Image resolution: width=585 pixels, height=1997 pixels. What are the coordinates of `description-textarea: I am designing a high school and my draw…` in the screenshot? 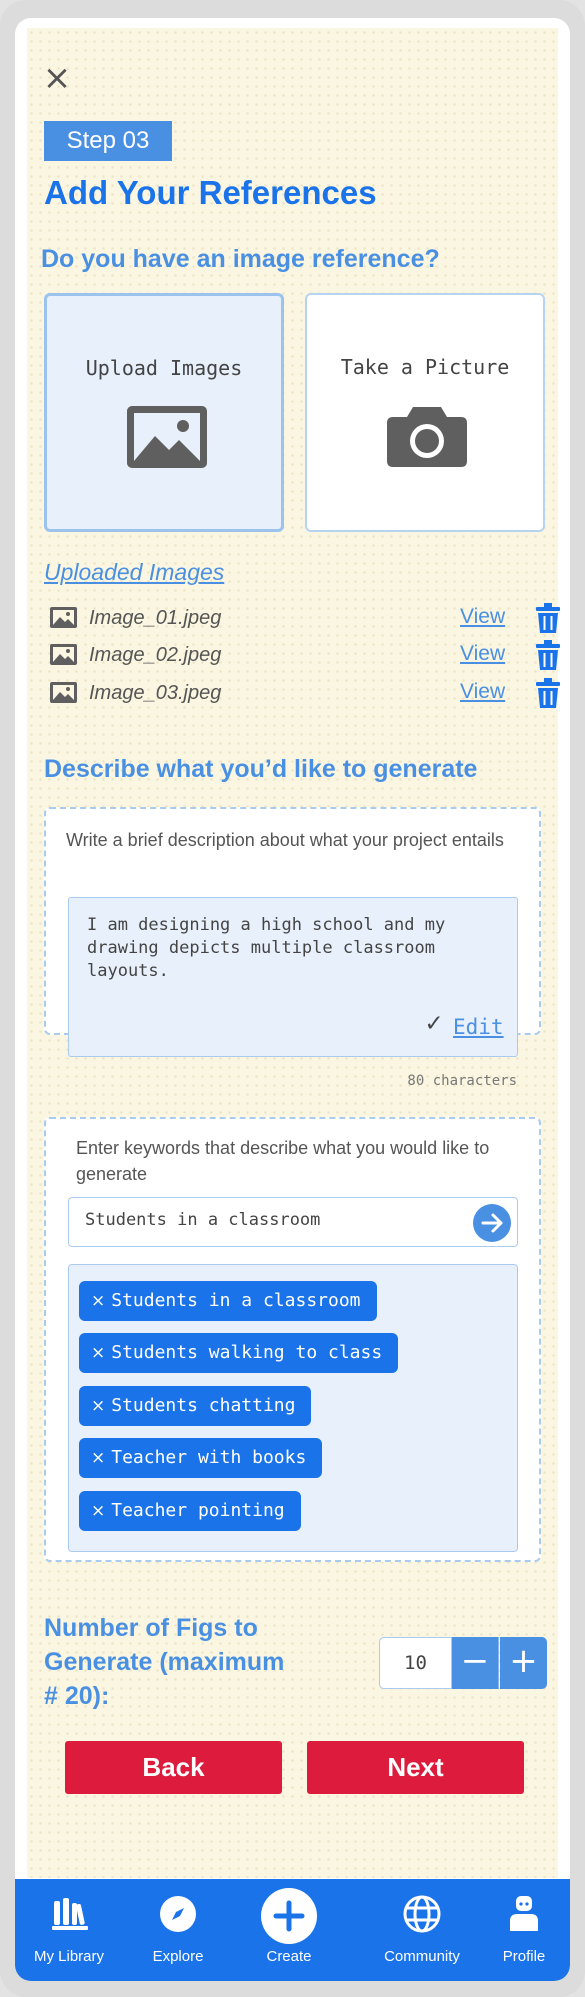 It's located at (293, 977).